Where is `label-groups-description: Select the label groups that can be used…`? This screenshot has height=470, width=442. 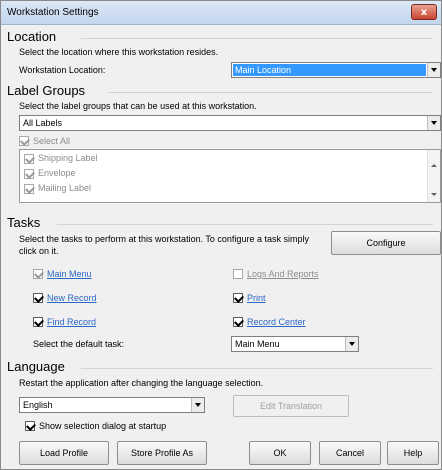 label-groups-description: Select the label groups that can be used… is located at coordinates (138, 106).